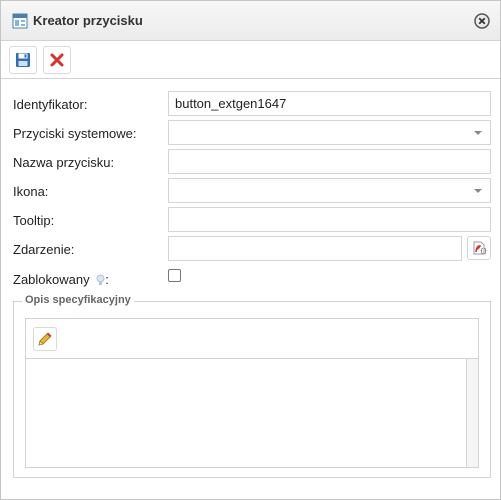 Image resolution: width=501 pixels, height=500 pixels. Describe the element at coordinates (20, 21) in the screenshot. I see `window-icon` at that location.